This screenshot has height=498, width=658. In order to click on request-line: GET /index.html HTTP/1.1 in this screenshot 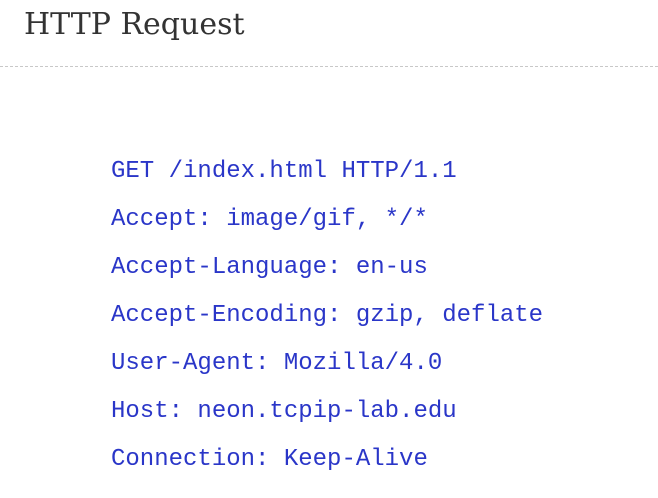, I will do `click(284, 171)`.